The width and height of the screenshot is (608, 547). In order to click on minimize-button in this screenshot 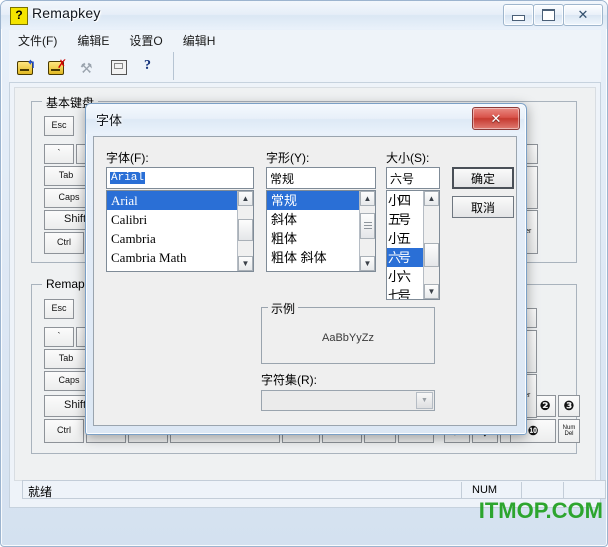, I will do `click(518, 15)`.